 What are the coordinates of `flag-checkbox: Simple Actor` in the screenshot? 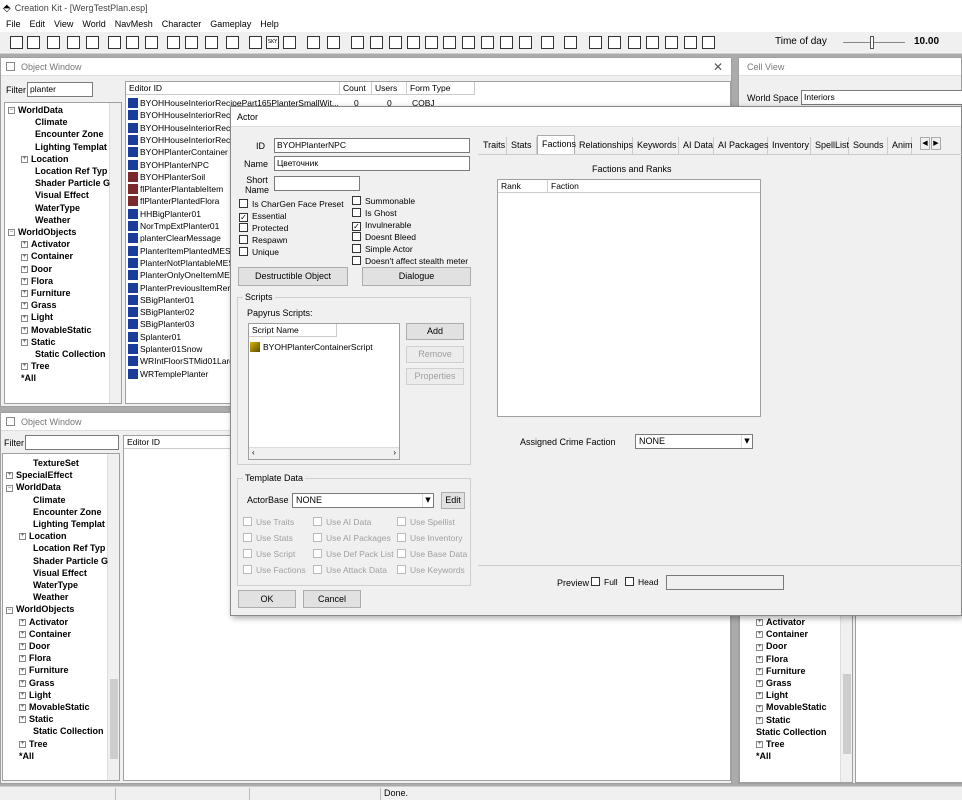 It's located at (382, 249).